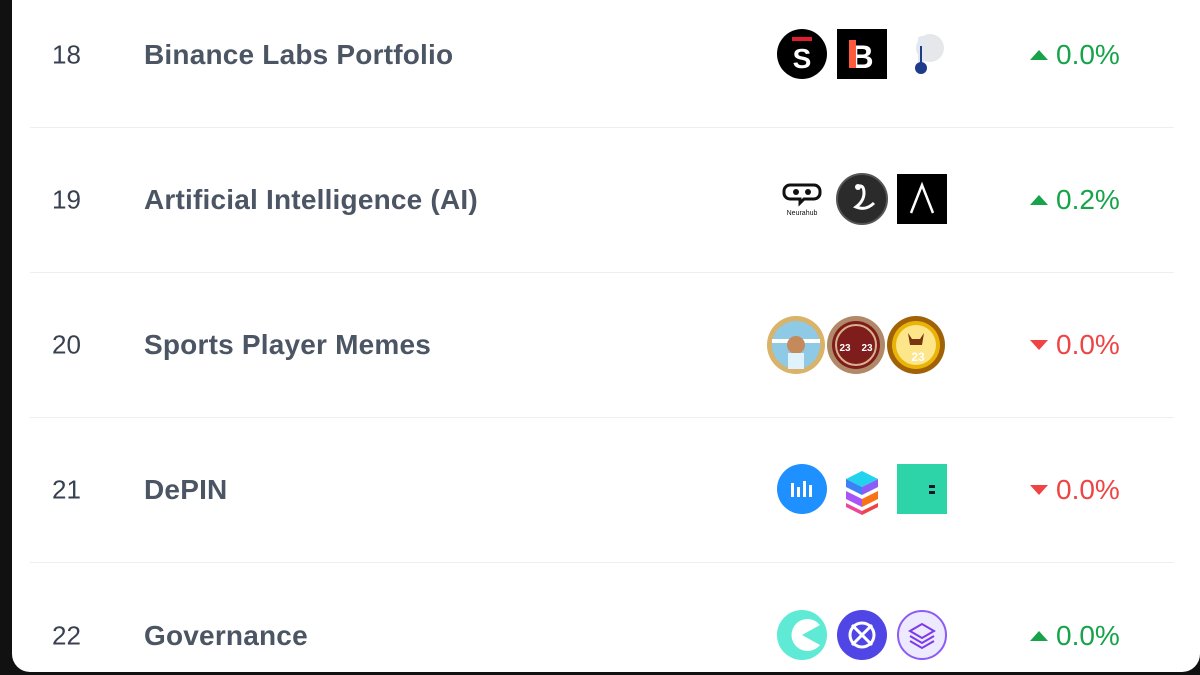 This screenshot has width=1200, height=675. I want to click on pacman-token-icon, so click(802, 635).